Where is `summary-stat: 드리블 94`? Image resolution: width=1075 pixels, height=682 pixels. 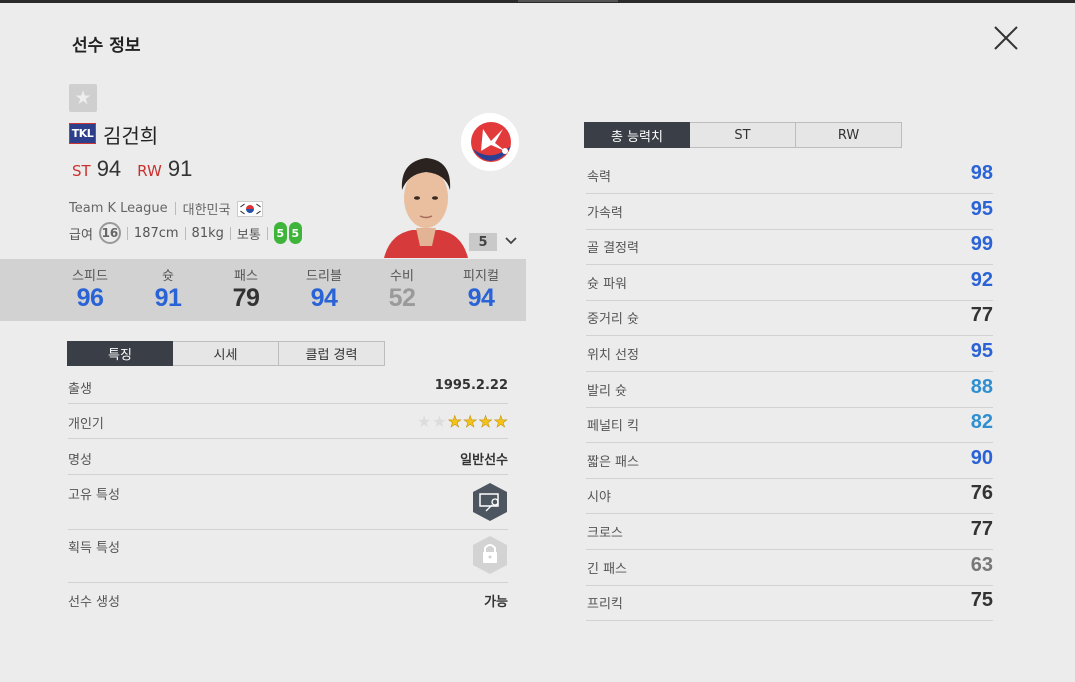 summary-stat: 드리블 94 is located at coordinates (324, 289).